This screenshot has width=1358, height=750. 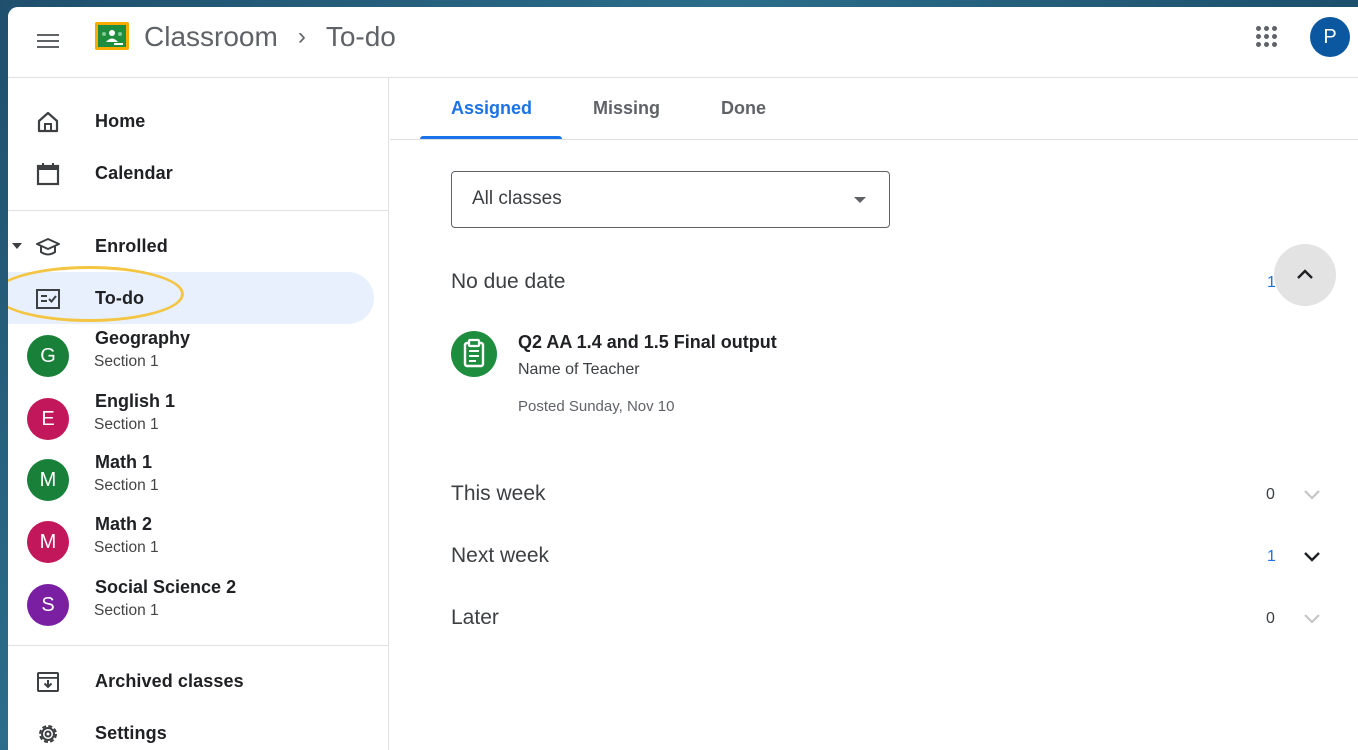 I want to click on assignment-title: Q2 AA 1.4 and 1.5 Final output, so click(x=647, y=342).